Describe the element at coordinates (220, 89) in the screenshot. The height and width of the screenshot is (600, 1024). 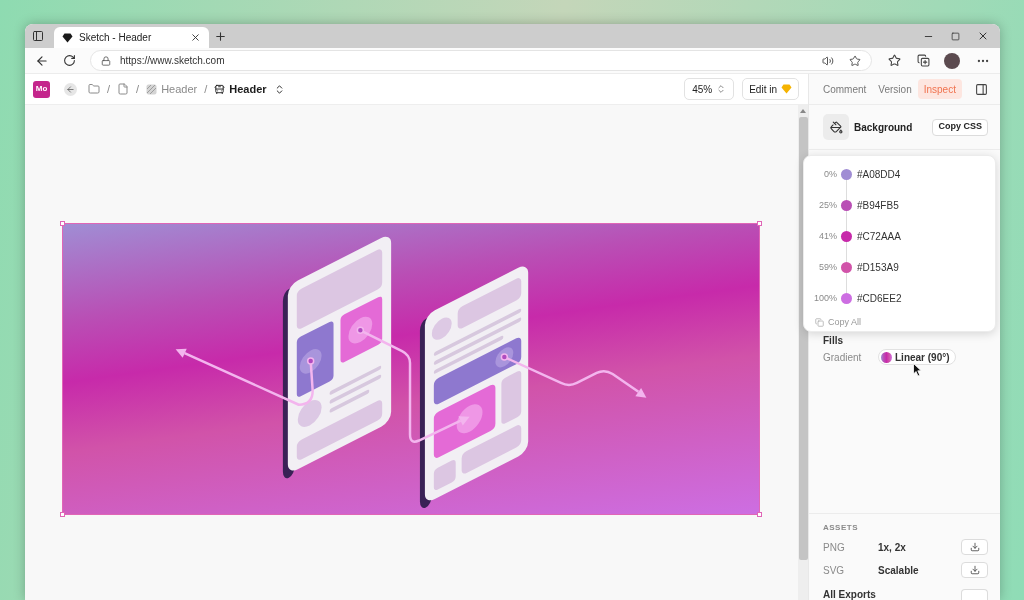
I see `bus-icon` at that location.